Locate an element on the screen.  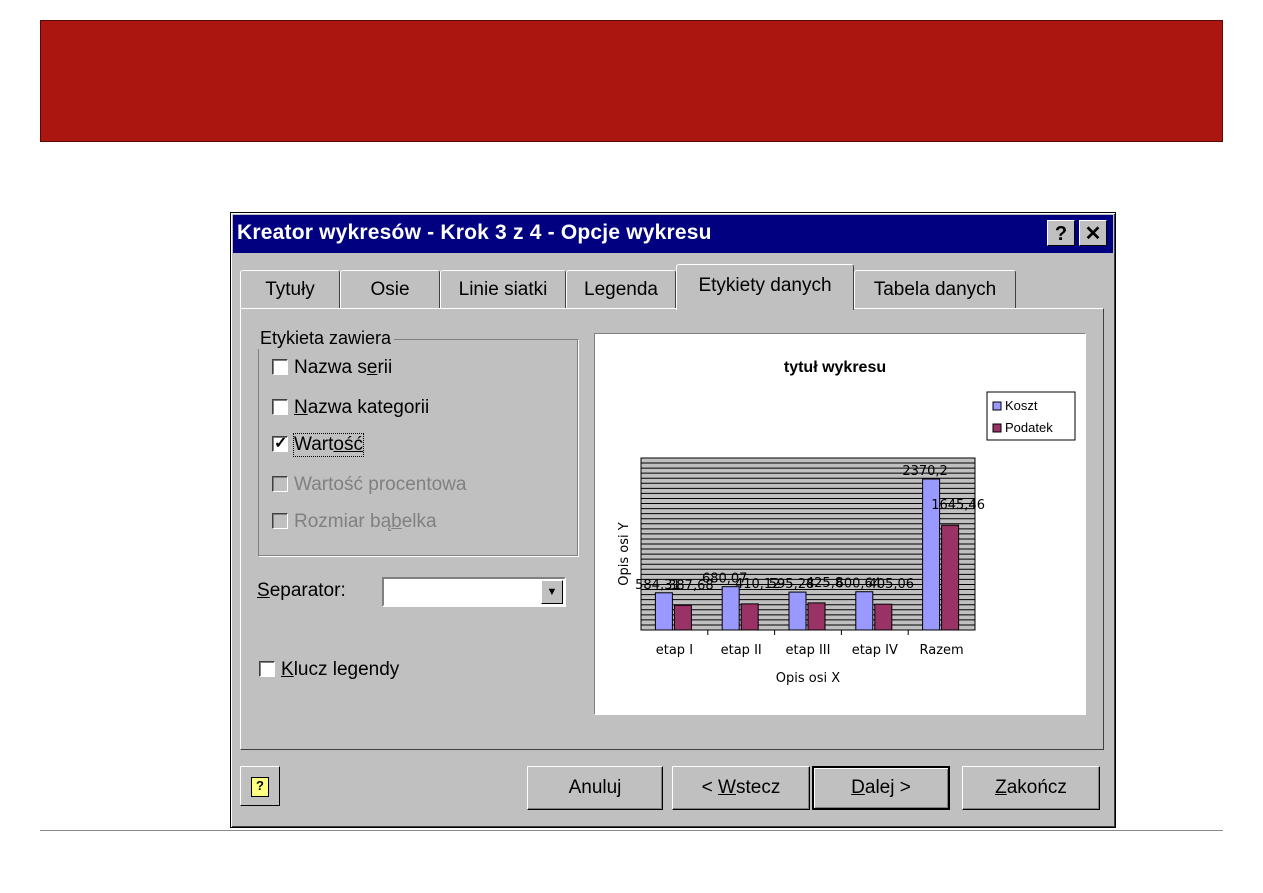
legend-swatch-podatek is located at coordinates (997, 428).